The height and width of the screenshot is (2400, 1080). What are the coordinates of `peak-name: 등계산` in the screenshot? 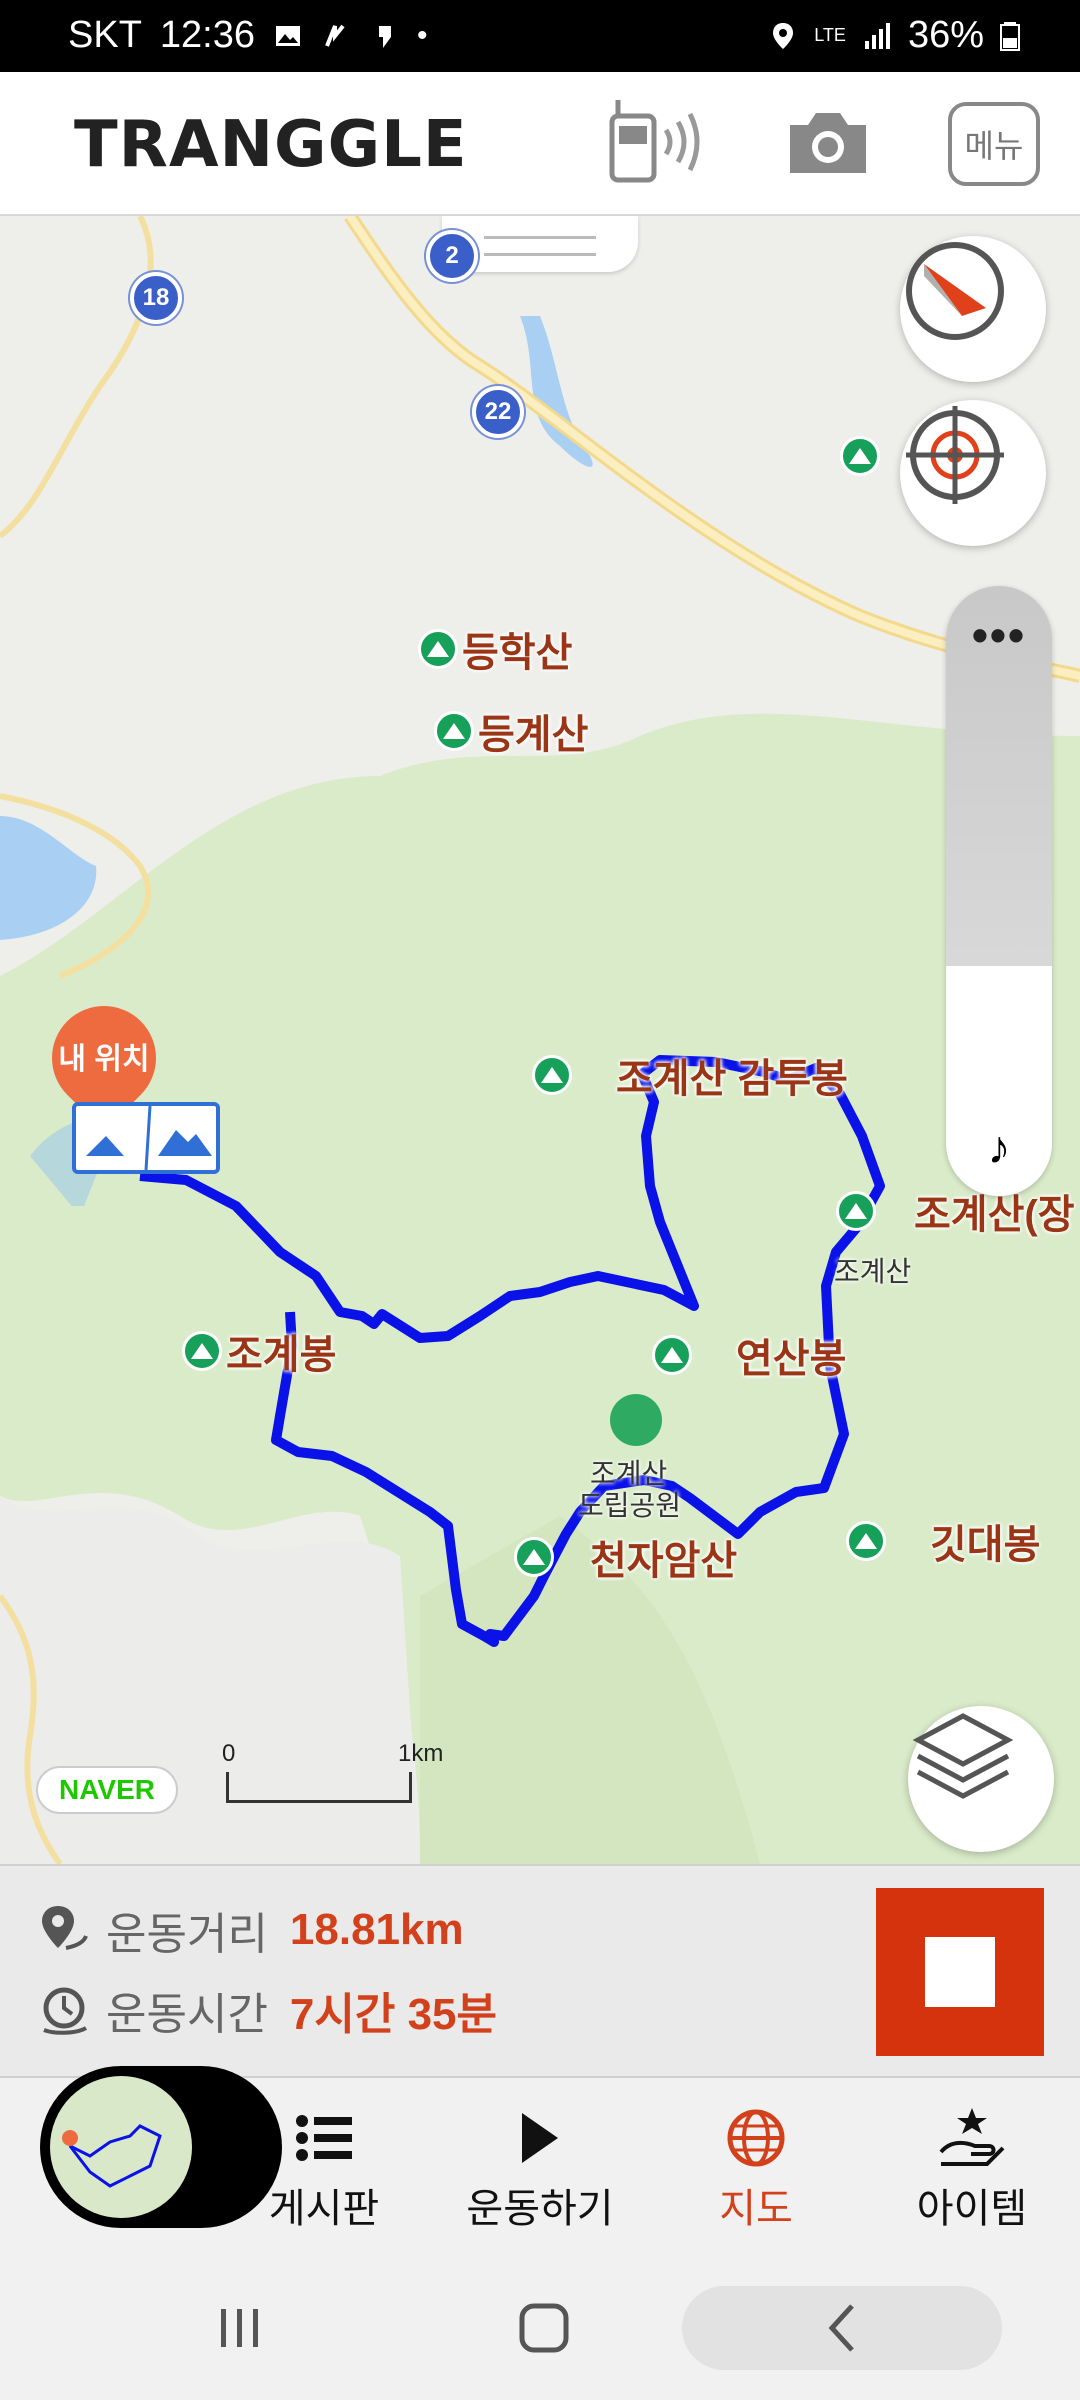 It's located at (533, 735).